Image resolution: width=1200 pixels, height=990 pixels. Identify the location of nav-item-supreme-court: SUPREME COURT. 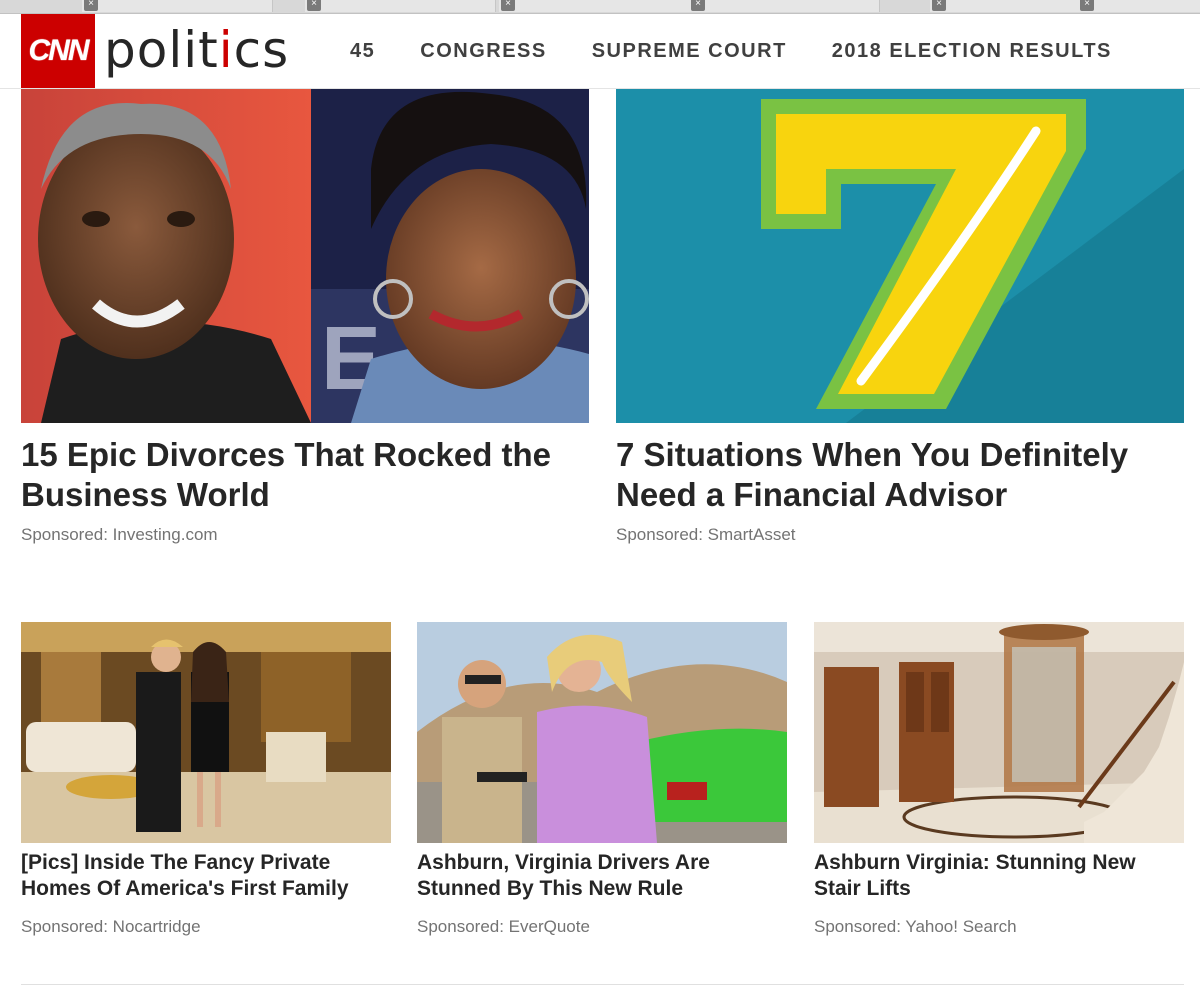
(689, 51).